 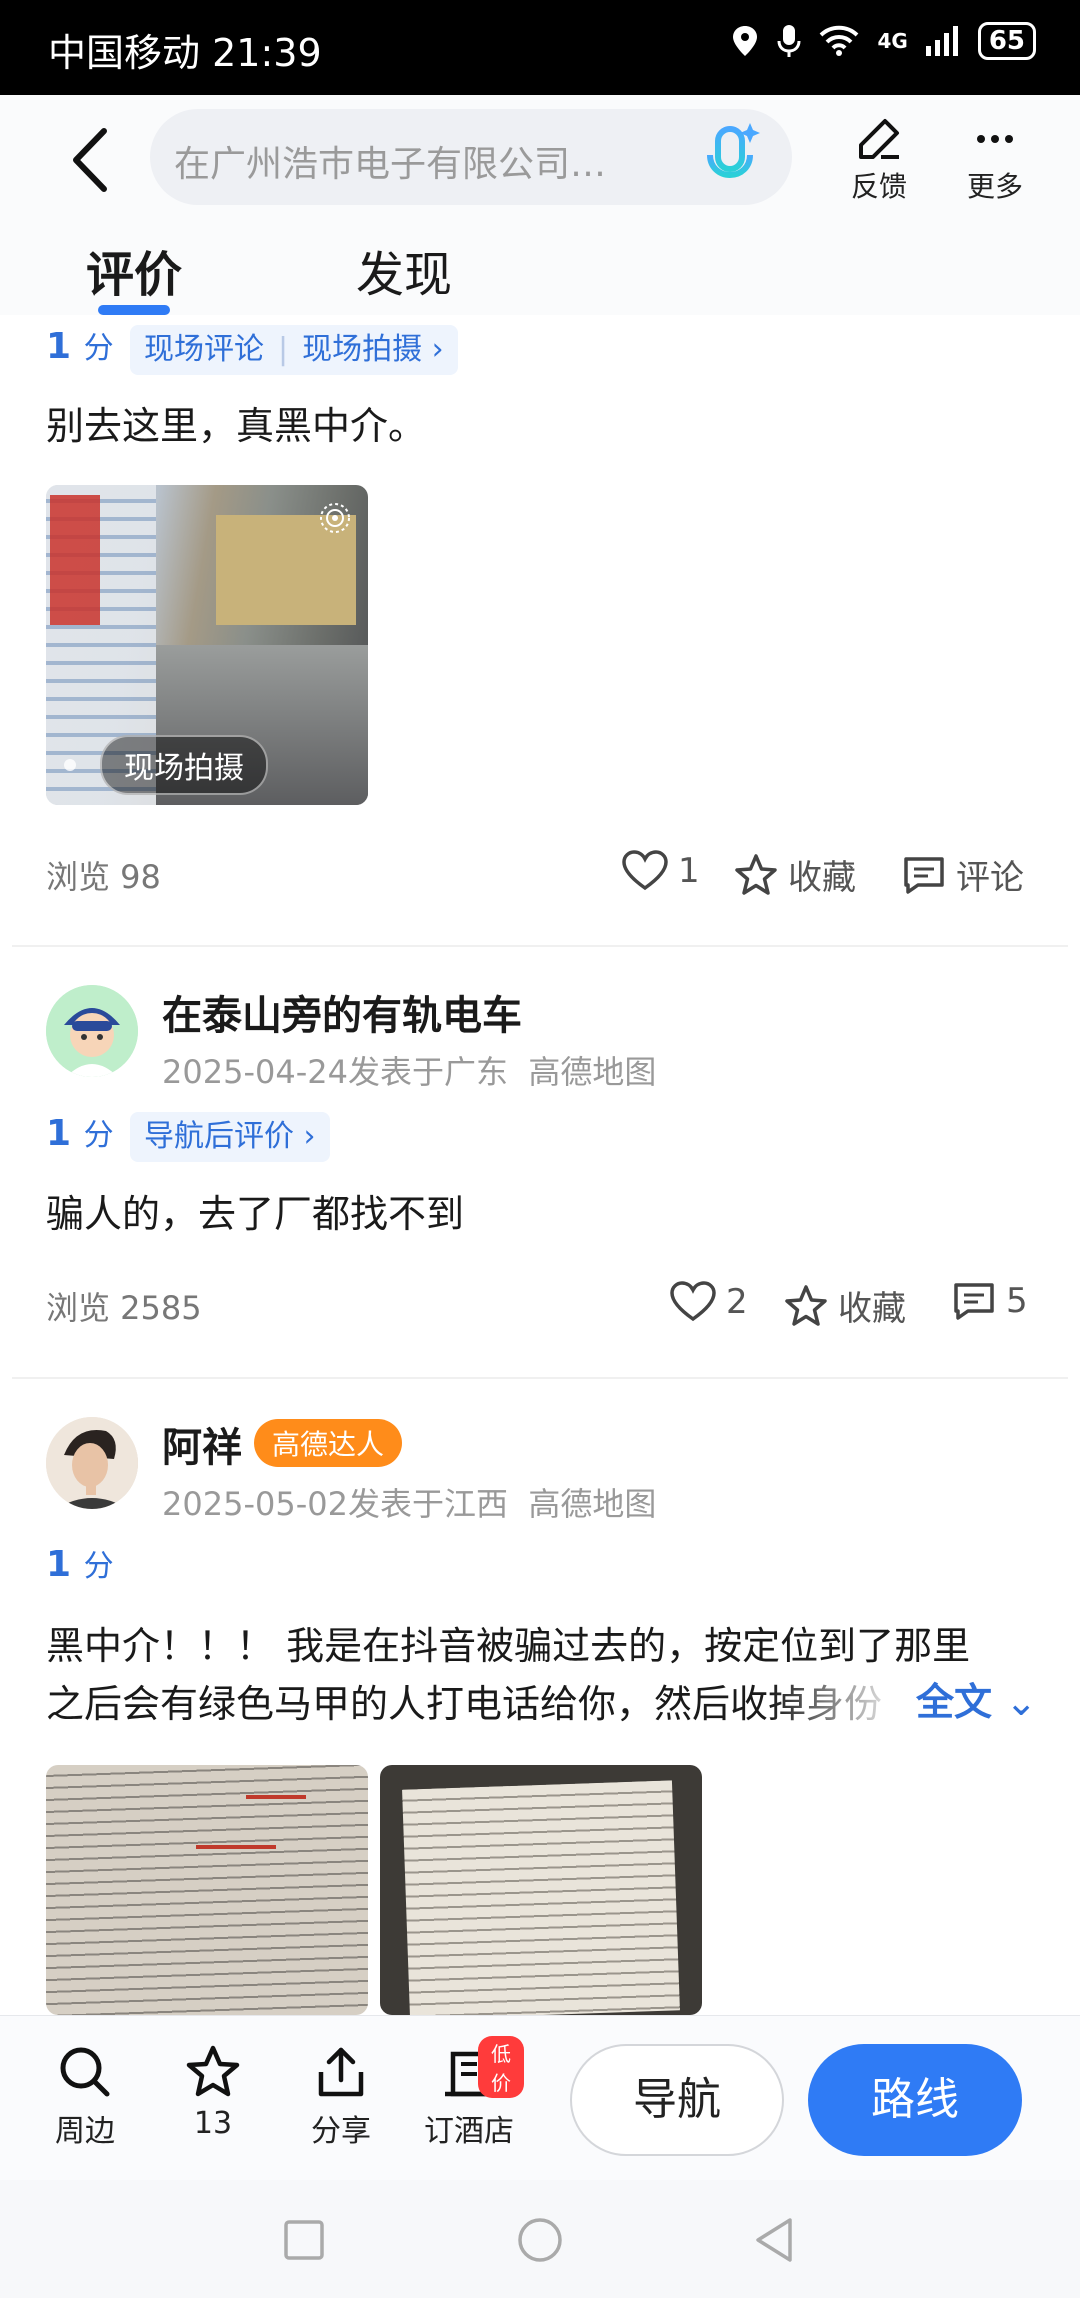 I want to click on review2-collect-button: 收藏, so click(x=845, y=1305).